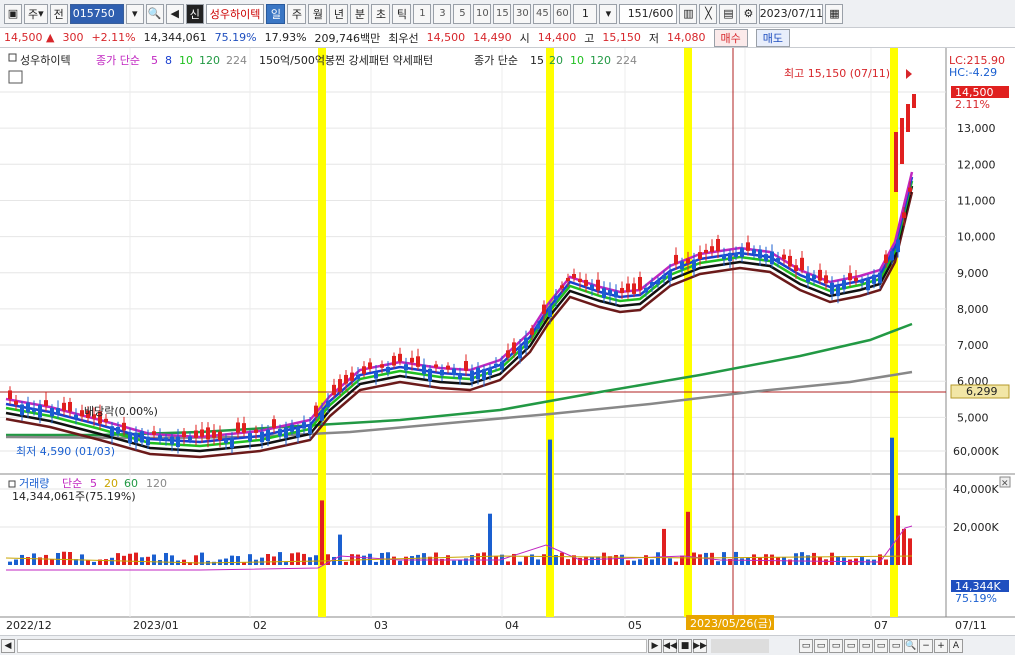 The image size is (1015, 655). Describe the element at coordinates (896, 645) in the screenshot. I see `layout-7-icon: ▭` at that location.